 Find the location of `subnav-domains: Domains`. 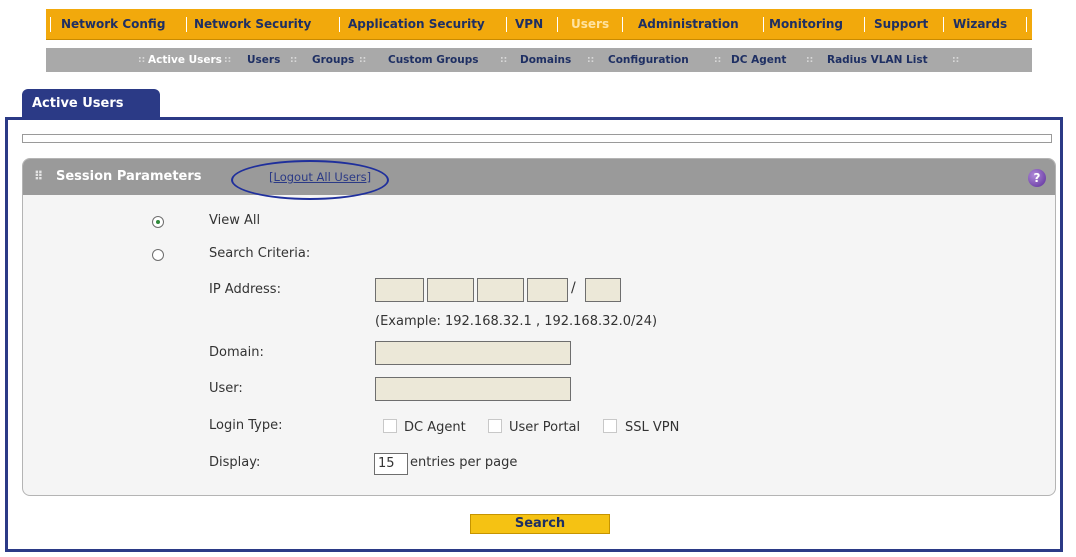

subnav-domains: Domains is located at coordinates (545, 60).